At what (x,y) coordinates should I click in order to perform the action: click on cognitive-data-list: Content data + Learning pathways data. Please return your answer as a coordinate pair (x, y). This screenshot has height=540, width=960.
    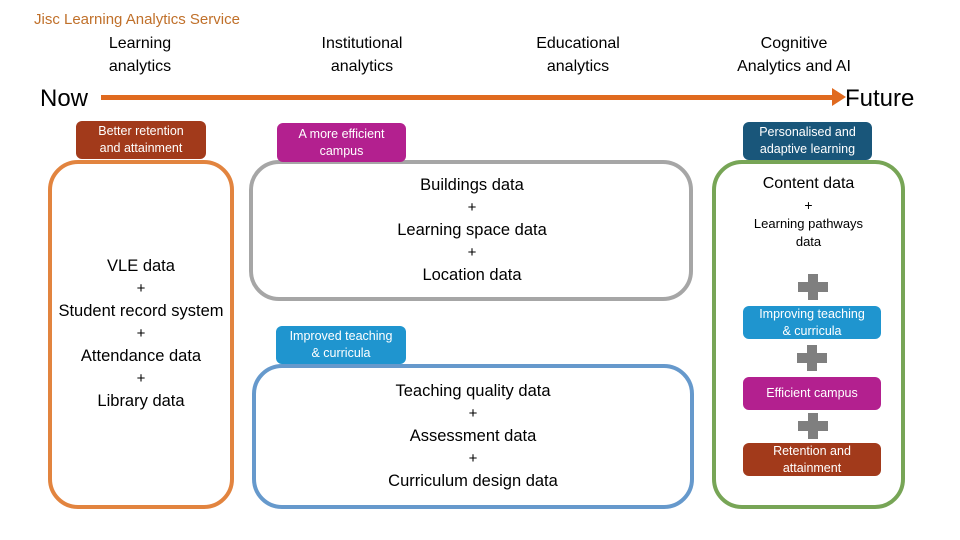
    Looking at the image, I should click on (808, 212).